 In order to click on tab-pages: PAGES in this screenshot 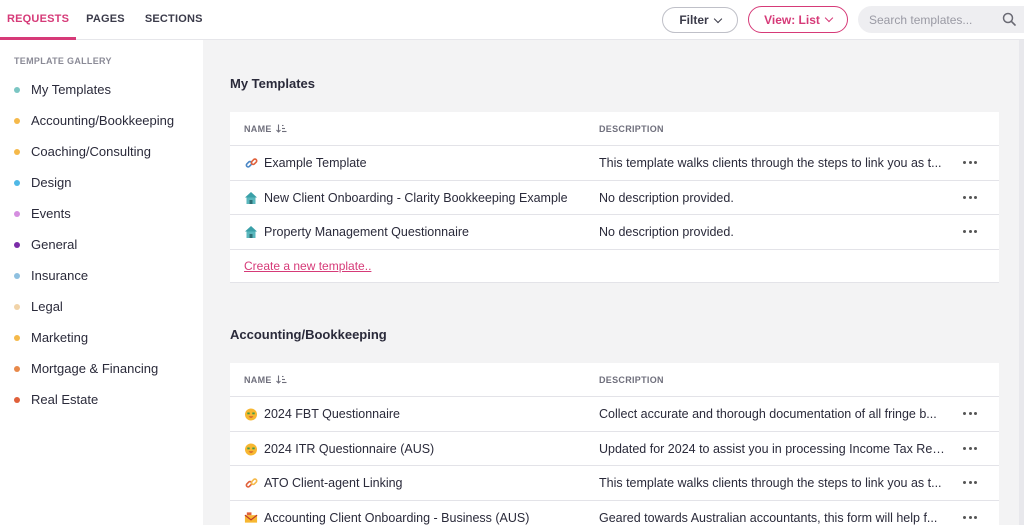, I will do `click(105, 20)`.